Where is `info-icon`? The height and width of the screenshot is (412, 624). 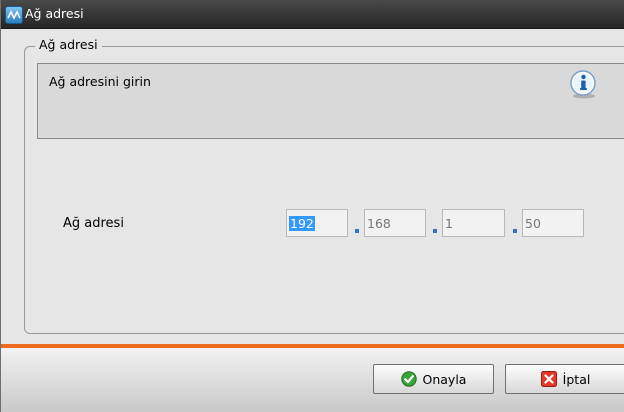
info-icon is located at coordinates (583, 84).